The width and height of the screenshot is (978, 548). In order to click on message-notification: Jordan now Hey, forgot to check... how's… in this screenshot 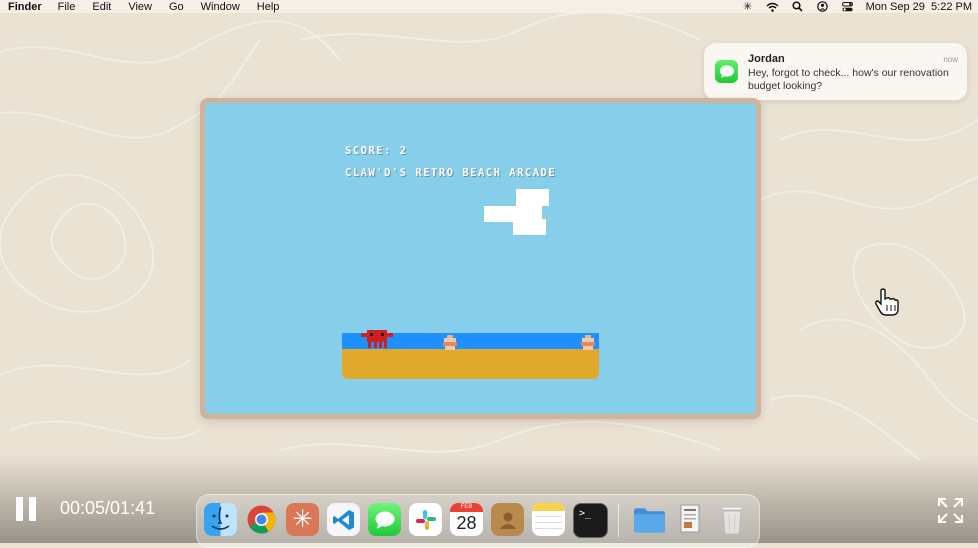, I will do `click(835, 71)`.